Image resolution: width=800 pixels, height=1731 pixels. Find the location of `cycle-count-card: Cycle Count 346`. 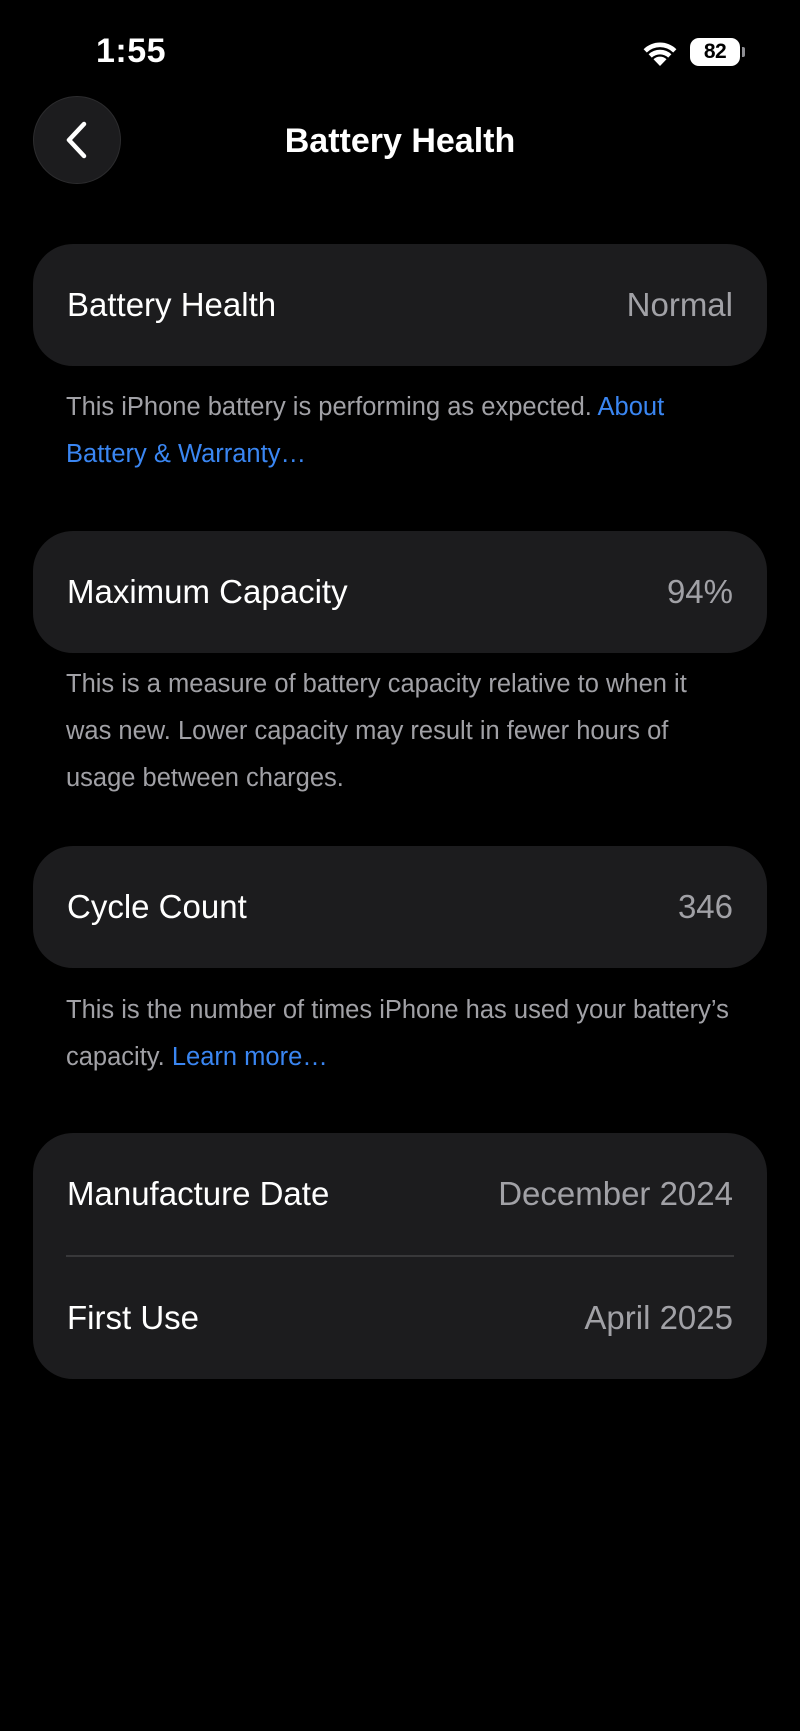

cycle-count-card: Cycle Count 346 is located at coordinates (400, 907).